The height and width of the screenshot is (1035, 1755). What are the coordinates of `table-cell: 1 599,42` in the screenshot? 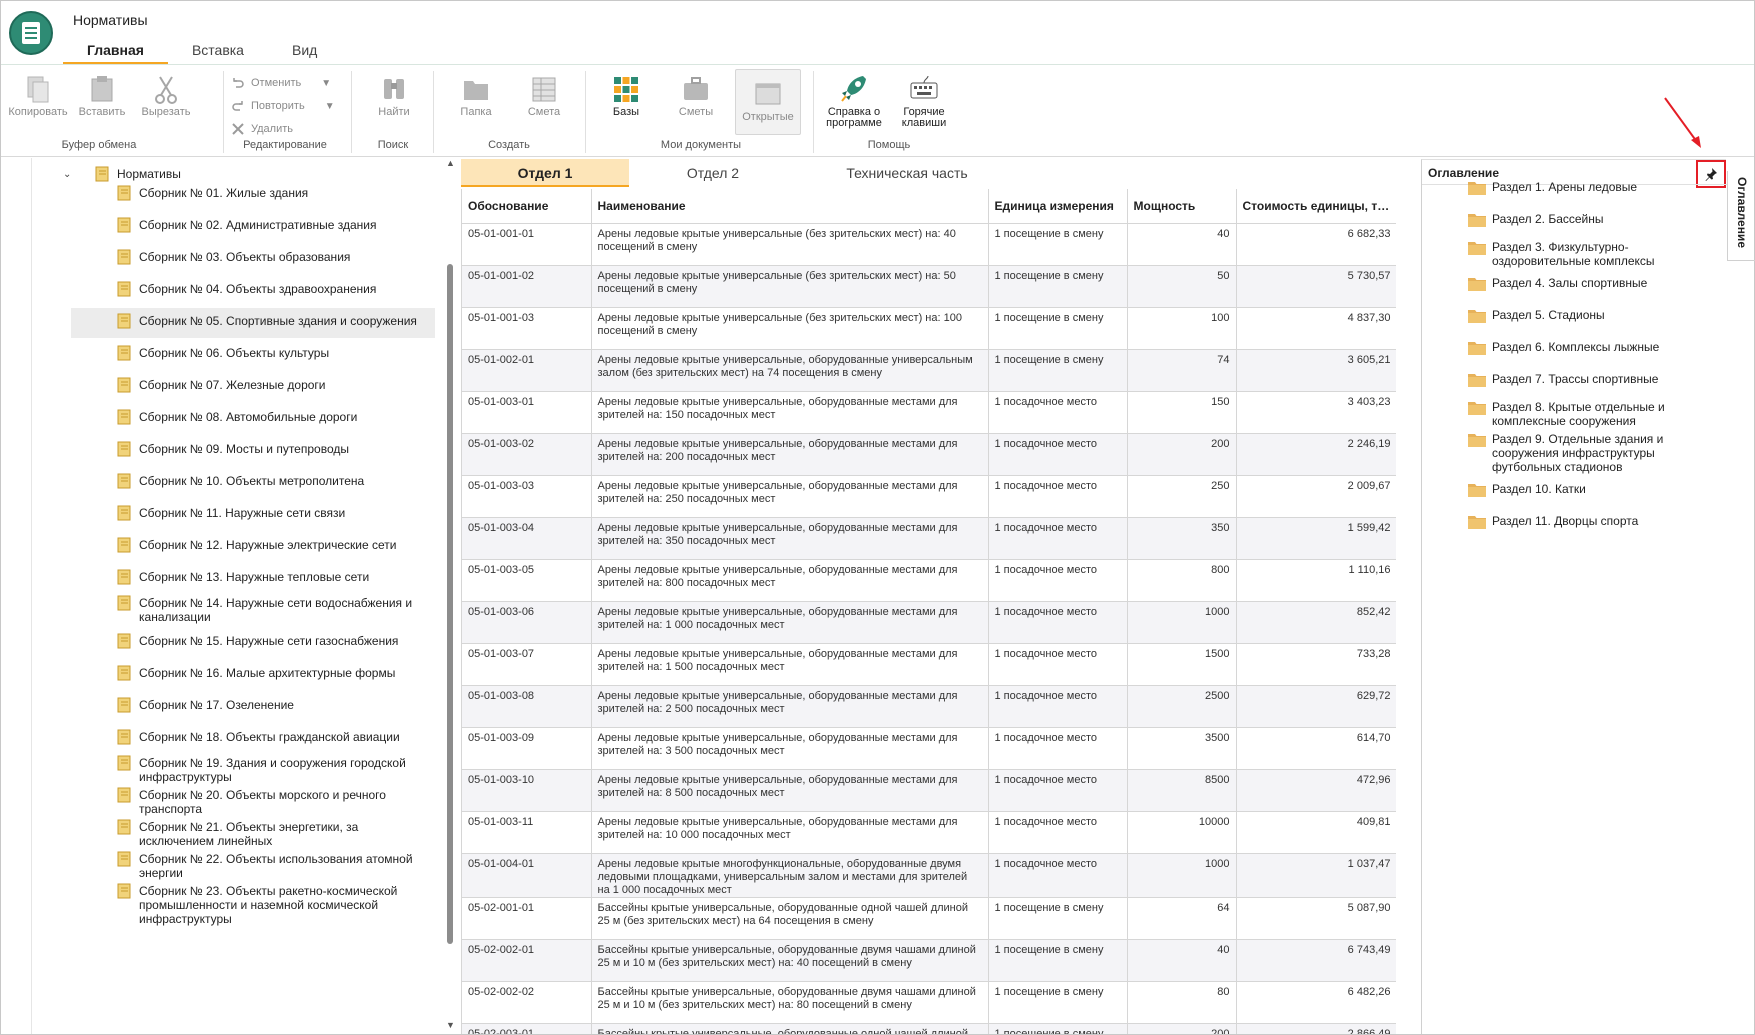 It's located at (1316, 538).